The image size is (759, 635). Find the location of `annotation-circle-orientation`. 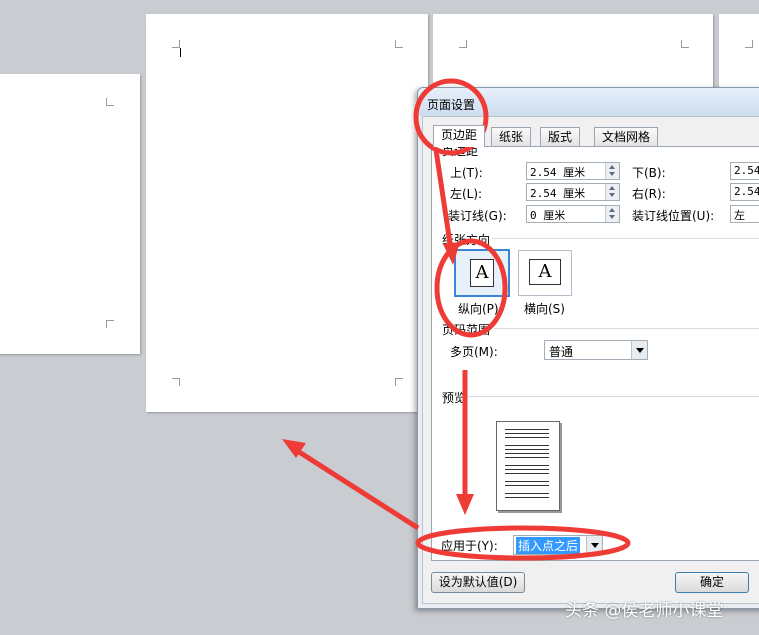

annotation-circle-orientation is located at coordinates (471, 288).